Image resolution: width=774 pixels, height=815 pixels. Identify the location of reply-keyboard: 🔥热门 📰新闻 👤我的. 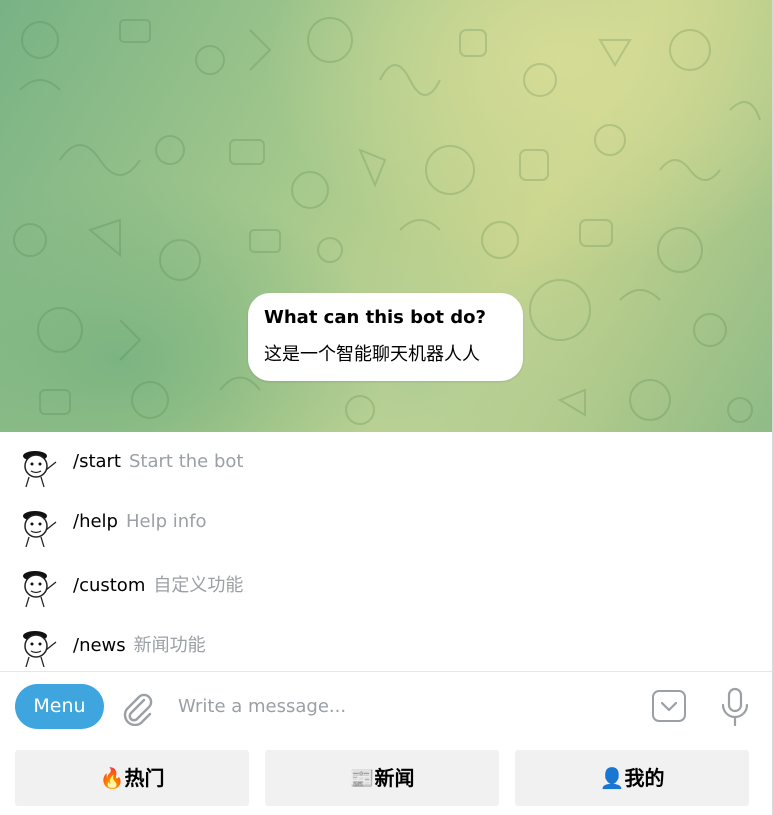
(386, 778).